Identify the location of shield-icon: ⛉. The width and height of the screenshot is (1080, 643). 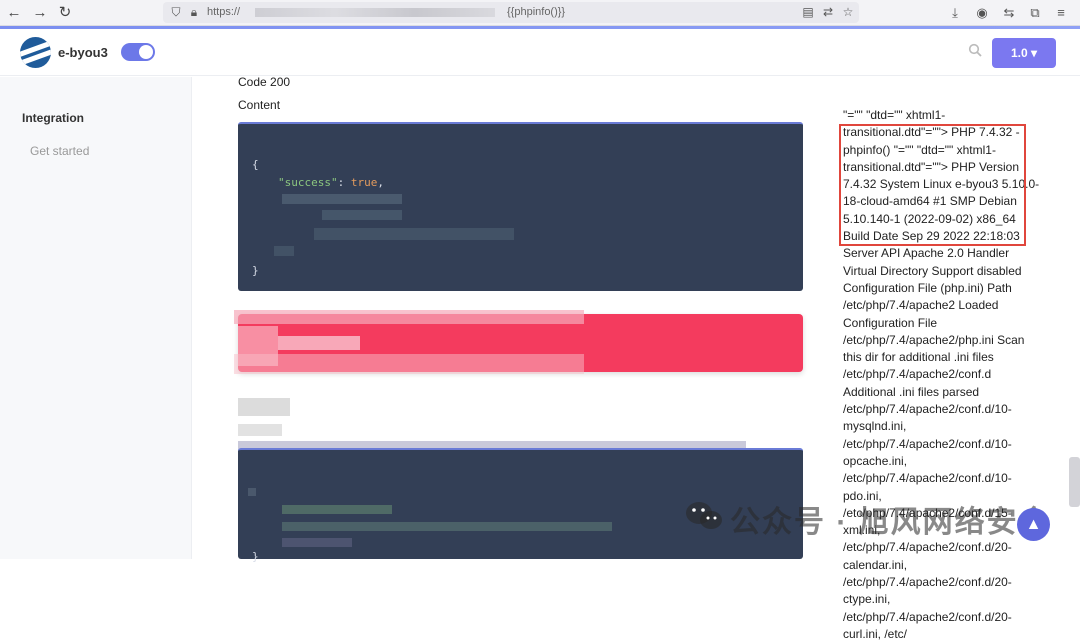
(176, 12).